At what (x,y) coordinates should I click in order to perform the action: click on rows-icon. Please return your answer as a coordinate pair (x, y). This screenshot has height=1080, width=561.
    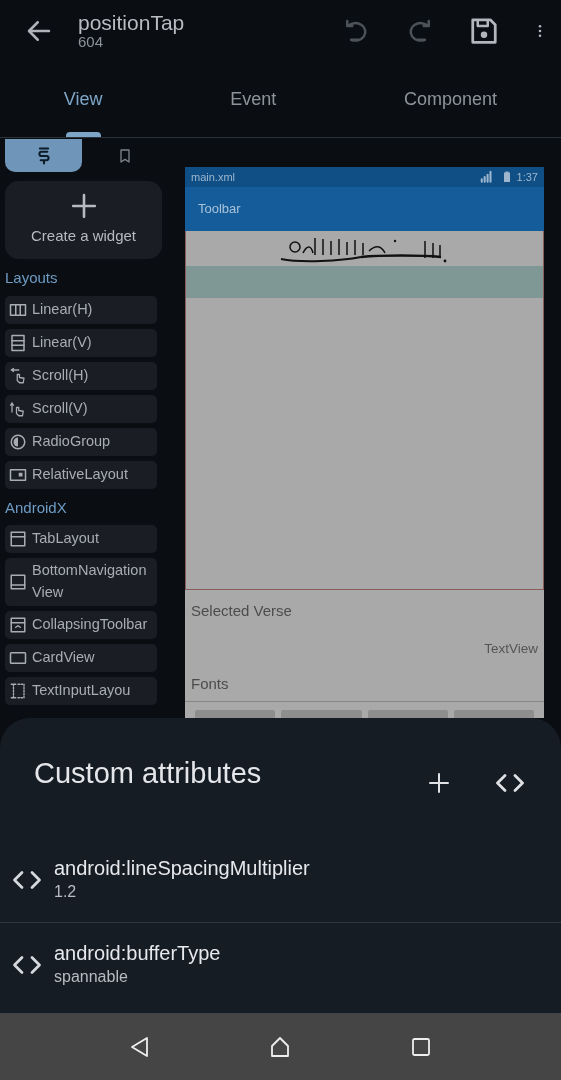
    Looking at the image, I should click on (18, 342).